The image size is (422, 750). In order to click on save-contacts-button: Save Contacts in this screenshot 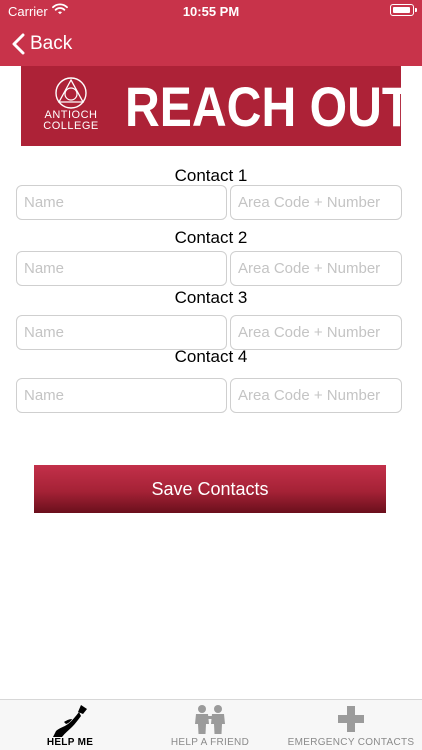, I will do `click(210, 489)`.